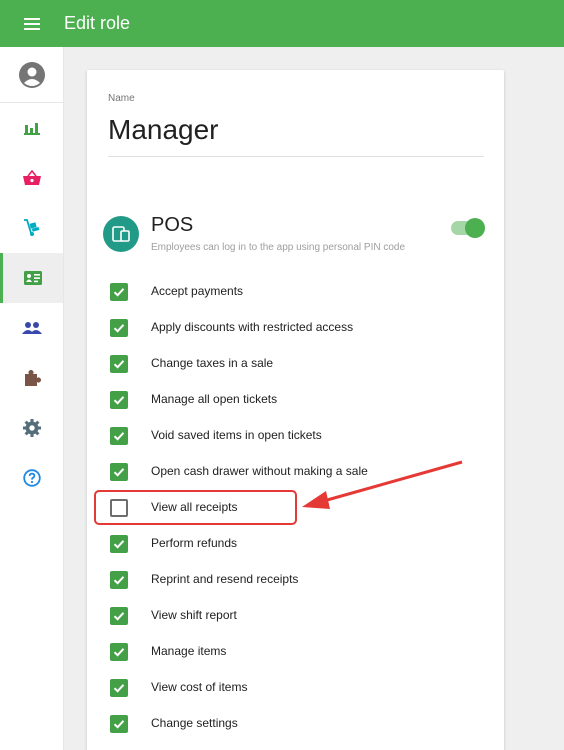  Describe the element at coordinates (194, 507) in the screenshot. I see `permission-label: View all receipts` at that location.